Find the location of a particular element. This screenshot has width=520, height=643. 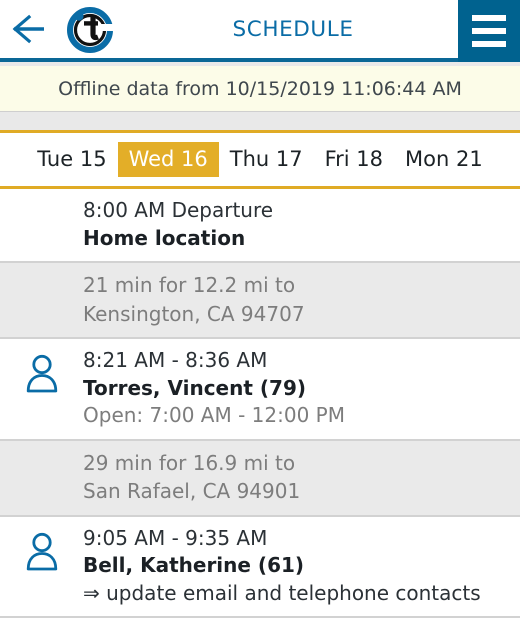

date-tab-fri-18: Fri 18 is located at coordinates (354, 159).